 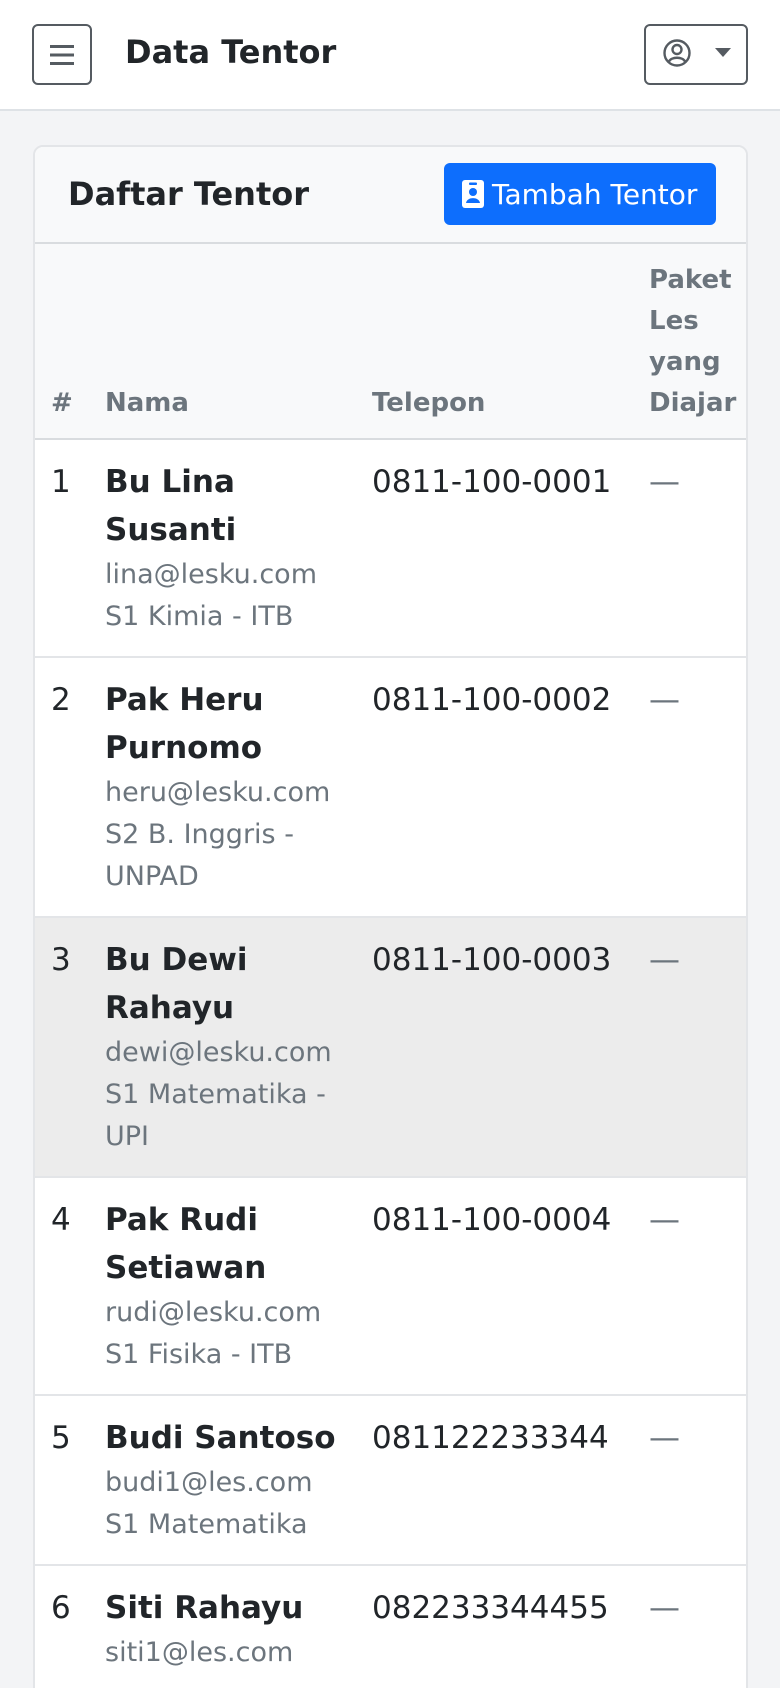 I want to click on user-circle-icon, so click(x=677, y=53).